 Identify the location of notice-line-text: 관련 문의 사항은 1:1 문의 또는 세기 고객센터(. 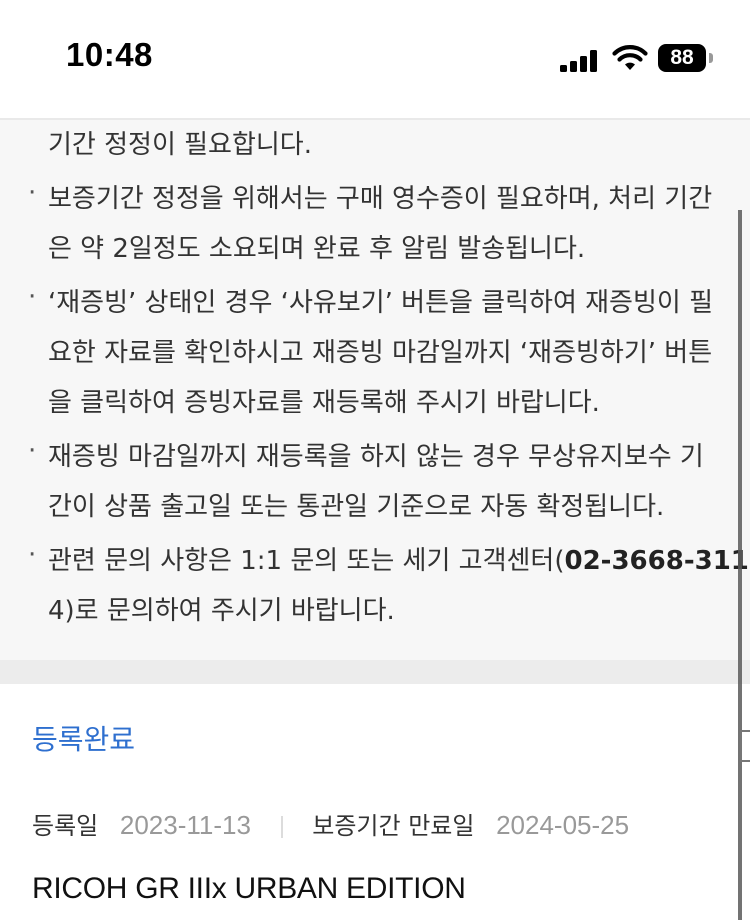
(306, 561).